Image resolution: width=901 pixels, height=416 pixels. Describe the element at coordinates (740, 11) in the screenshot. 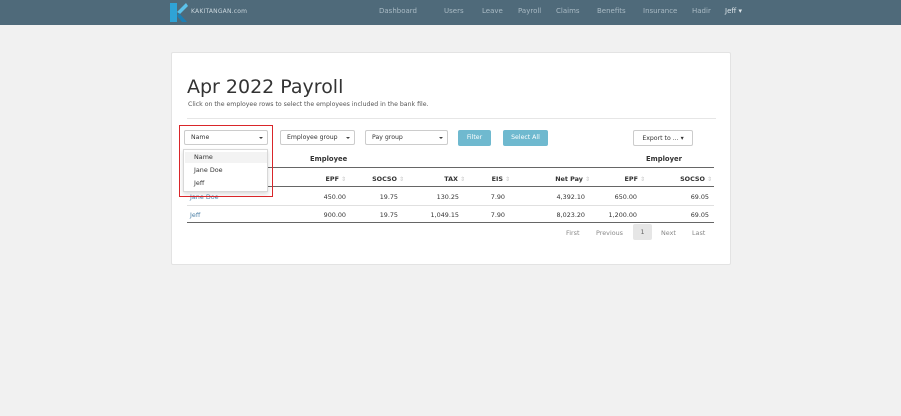

I see `chevron-down-icon: ▾` at that location.